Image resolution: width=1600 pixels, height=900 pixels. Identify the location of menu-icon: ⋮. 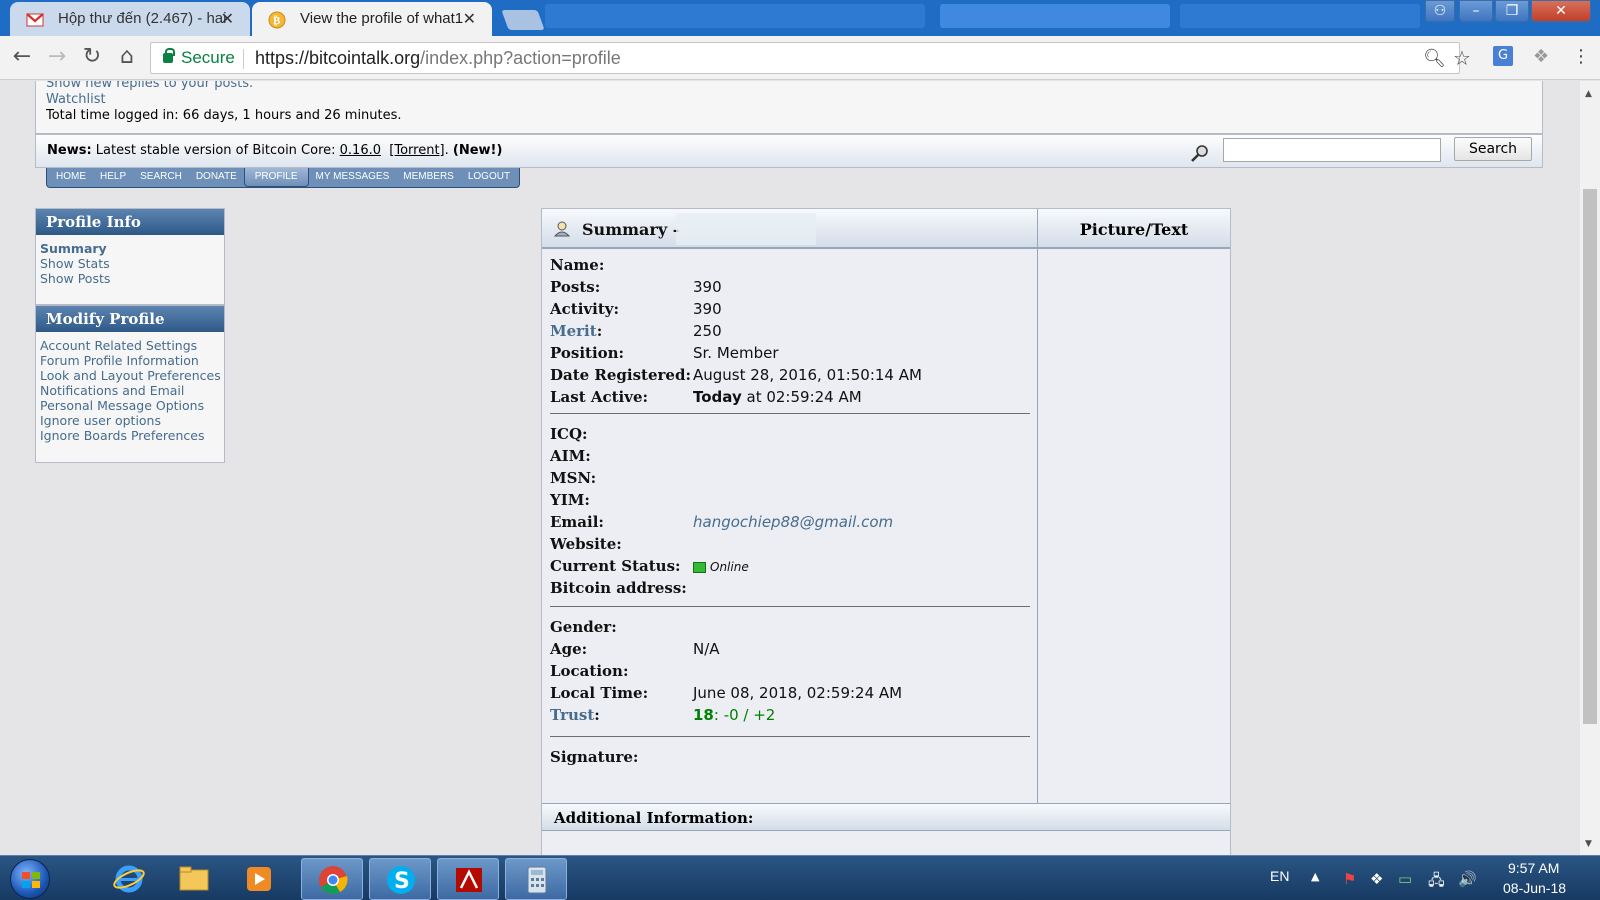
(1581, 56).